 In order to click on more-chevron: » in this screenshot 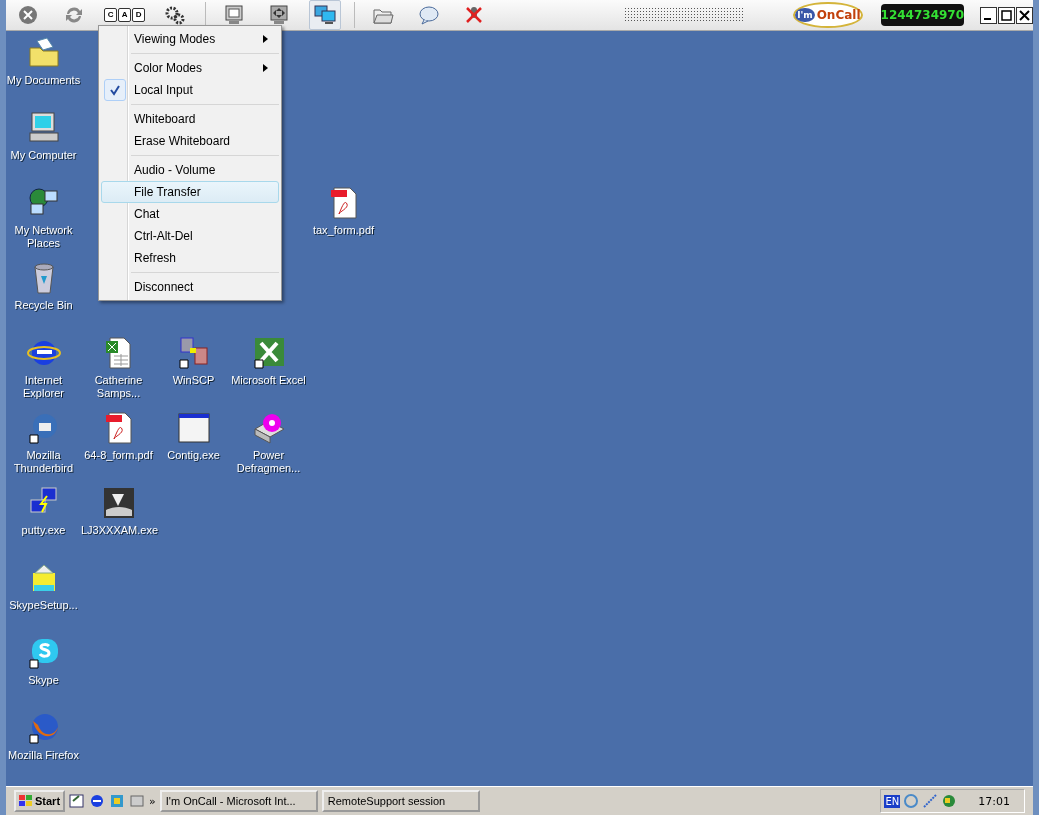, I will do `click(152, 801)`.